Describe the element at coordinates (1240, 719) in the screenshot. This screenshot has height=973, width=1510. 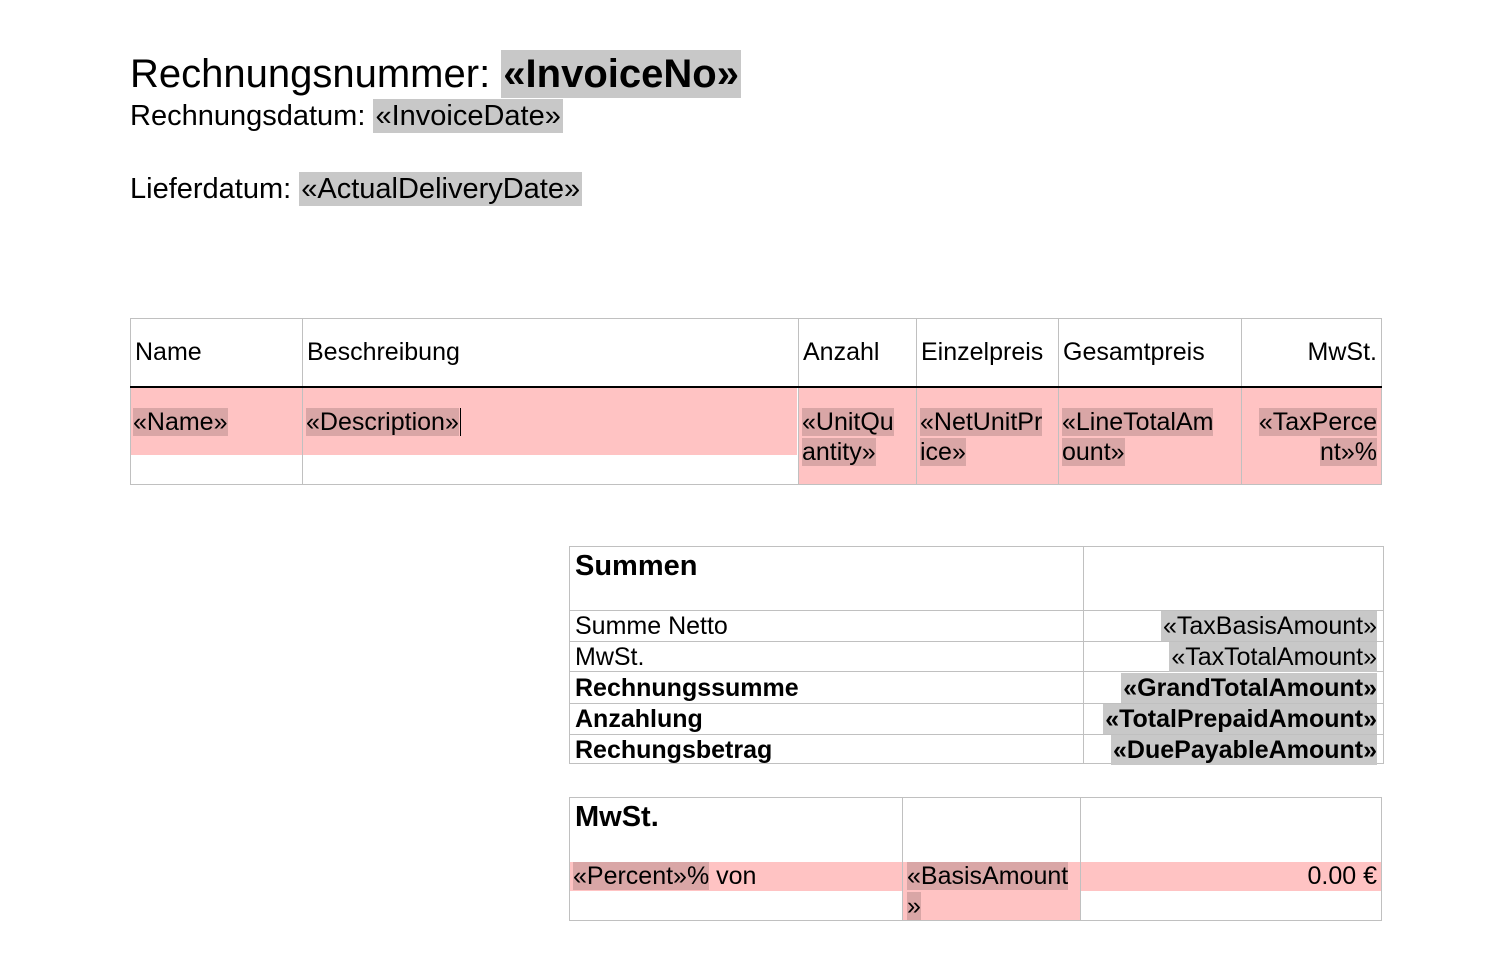
I see `sum-prepaid-field: «TotalPrepaidAmount»` at that location.